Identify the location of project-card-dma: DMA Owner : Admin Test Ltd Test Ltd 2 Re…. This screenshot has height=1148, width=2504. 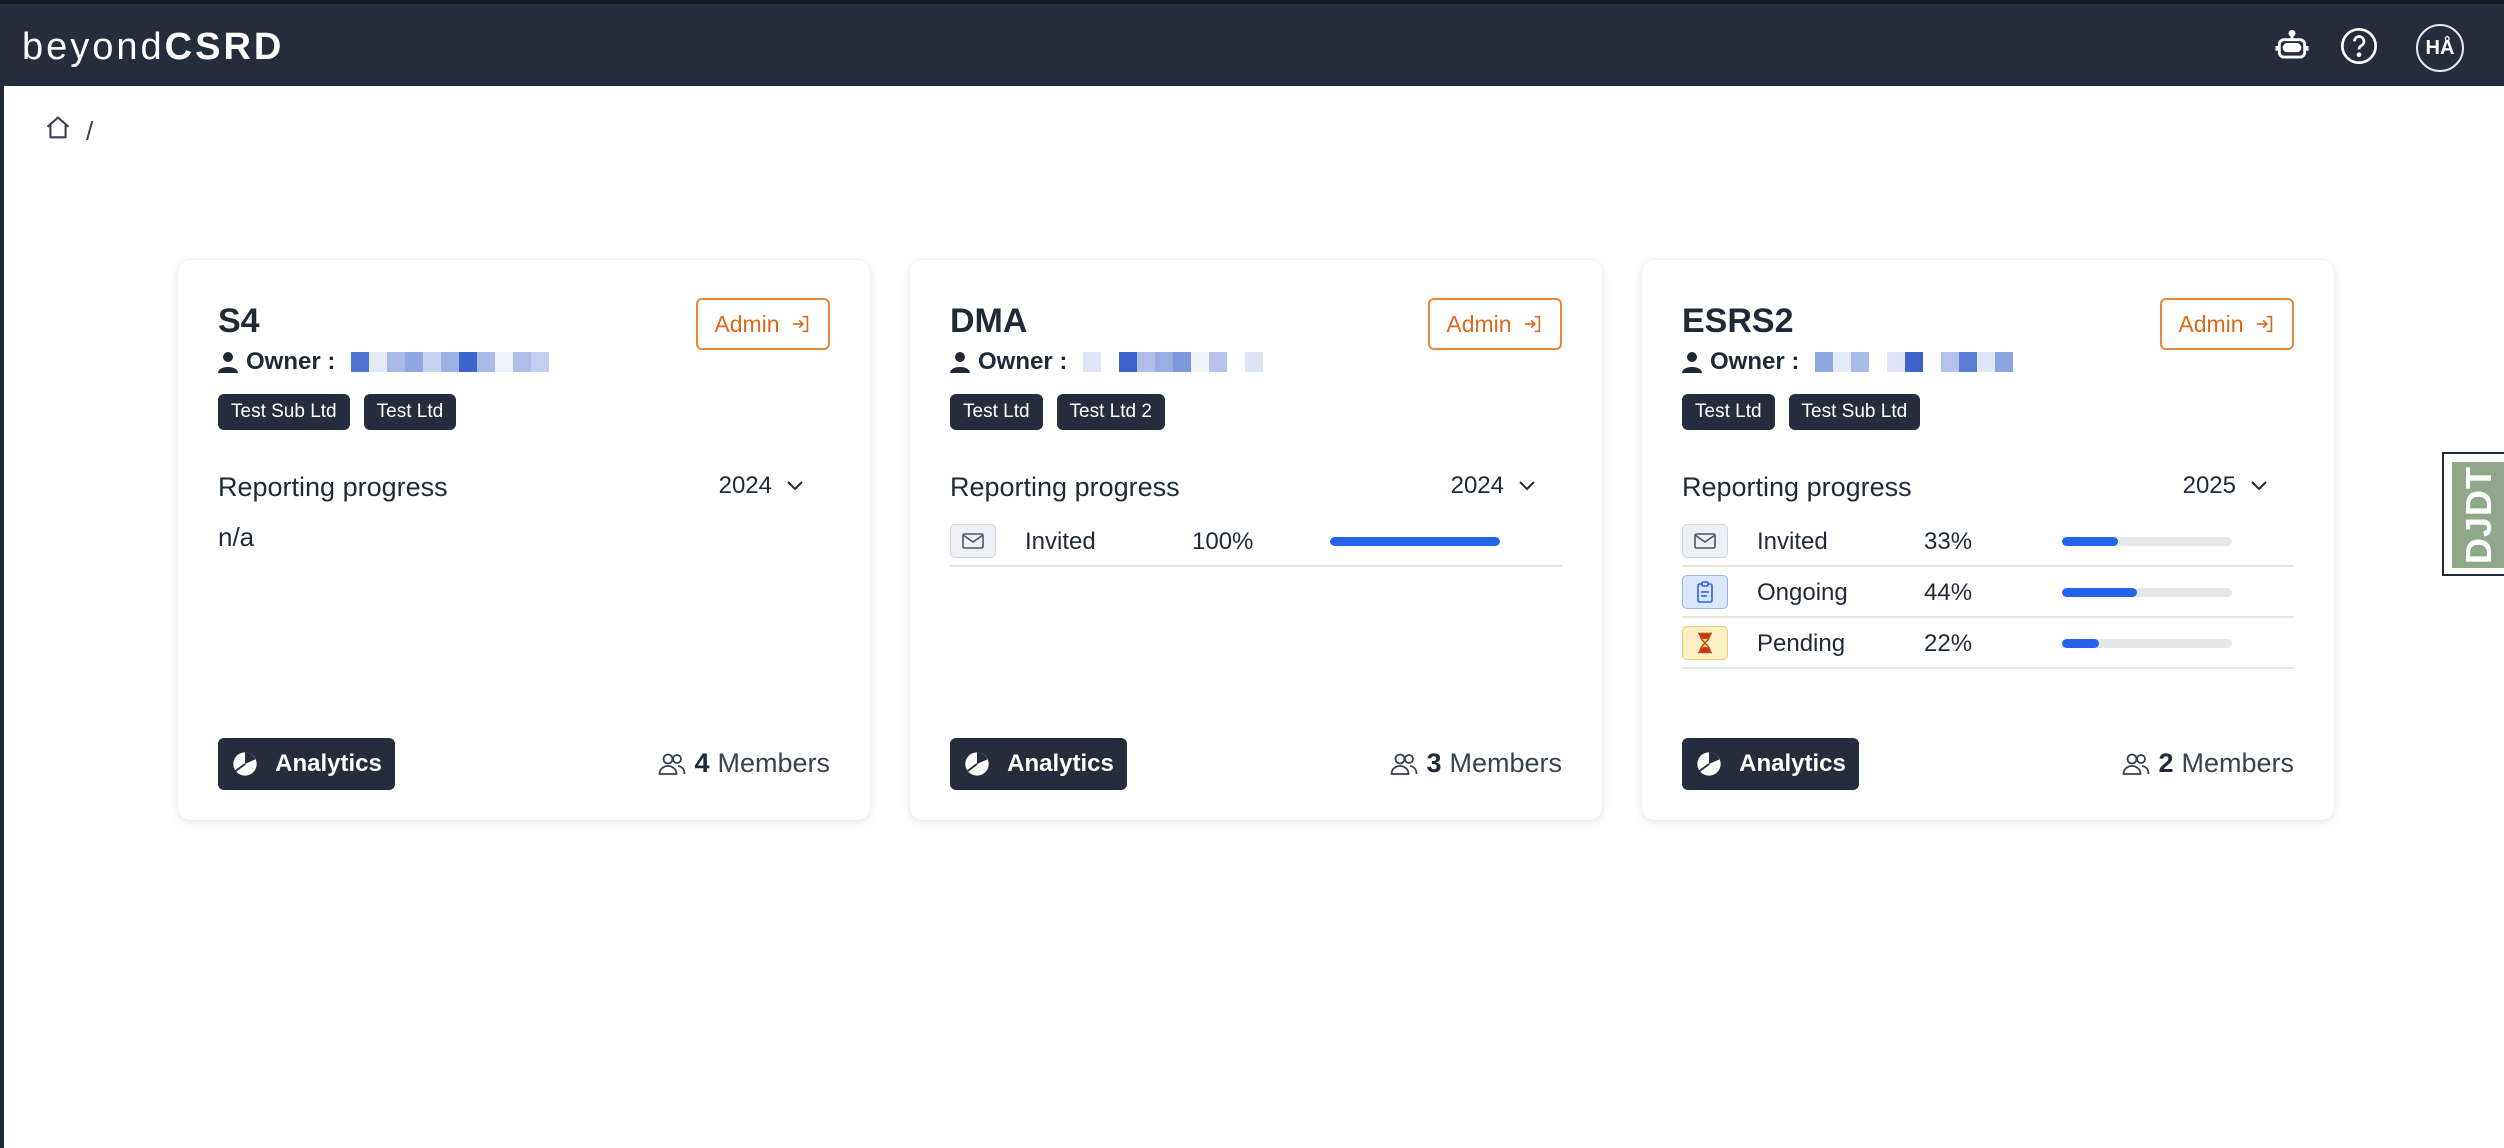
(1256, 540).